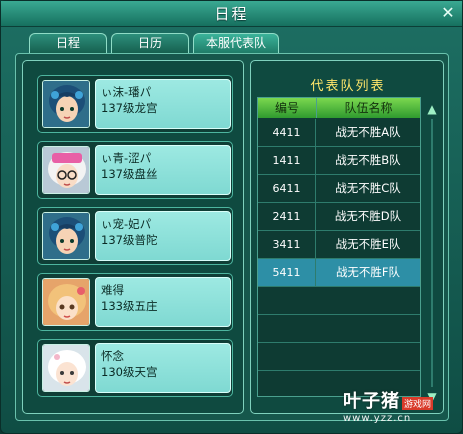  What do you see at coordinates (287, 272) in the screenshot?
I see `team-id: 5411` at bounding box center [287, 272].